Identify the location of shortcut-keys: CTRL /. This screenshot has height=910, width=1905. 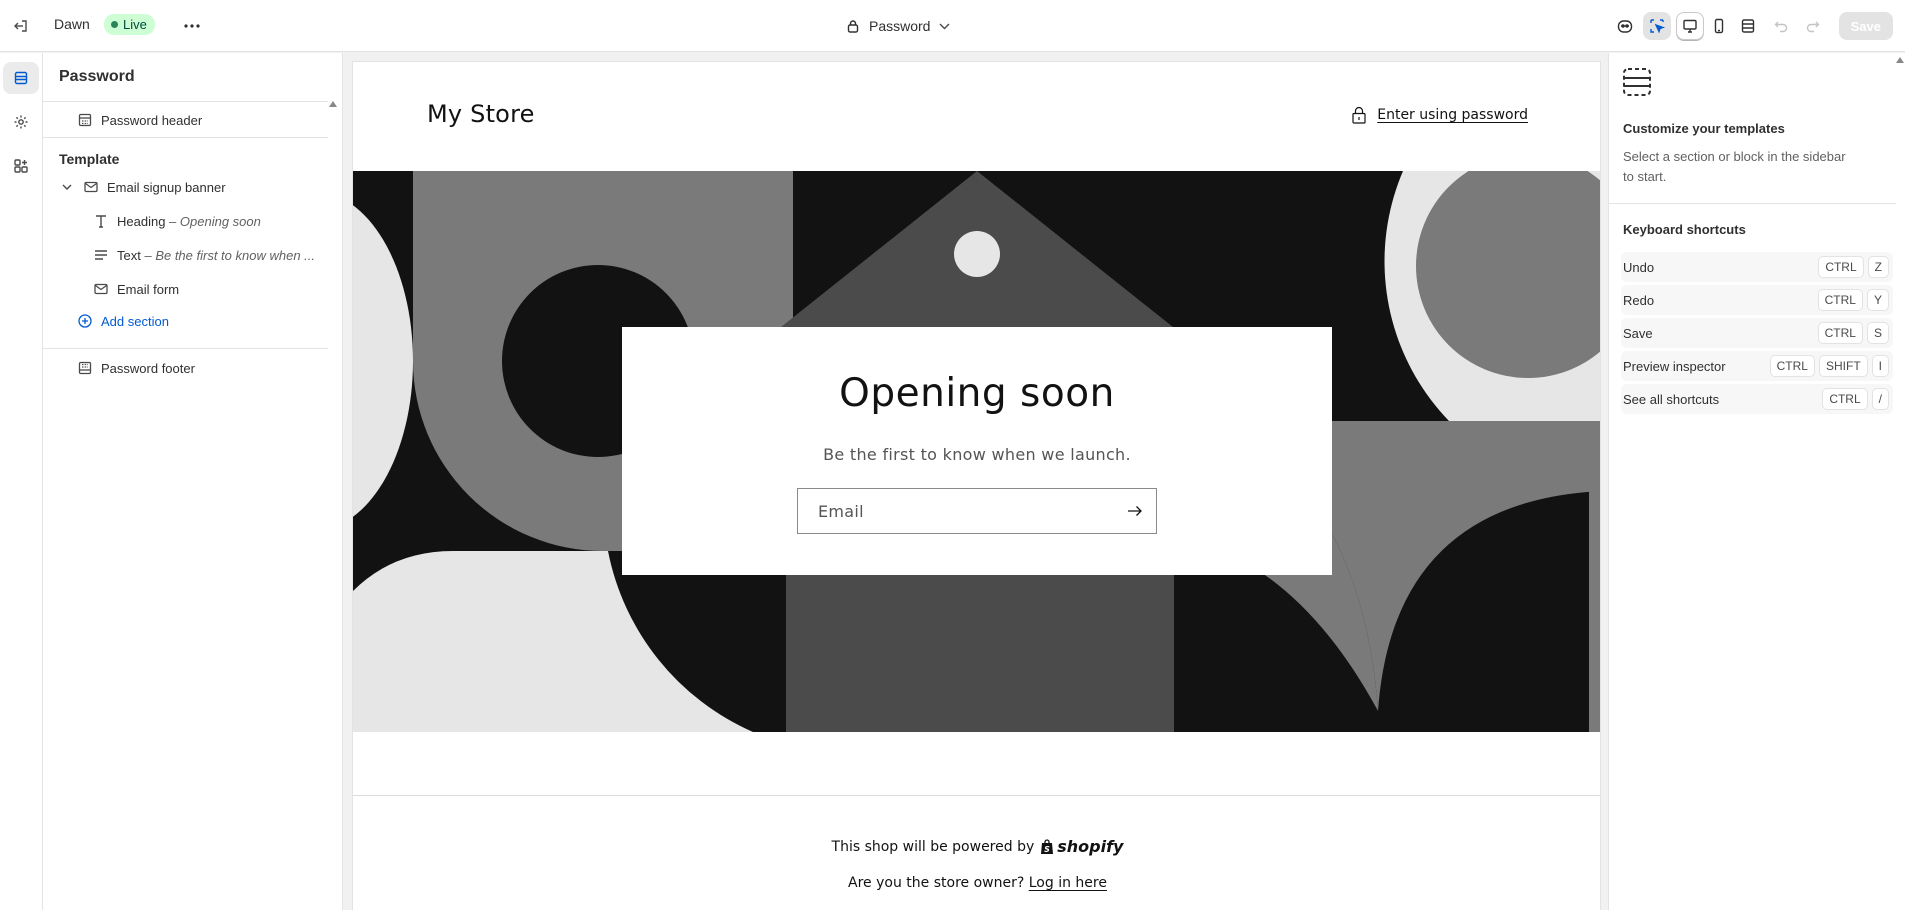
(1855, 399).